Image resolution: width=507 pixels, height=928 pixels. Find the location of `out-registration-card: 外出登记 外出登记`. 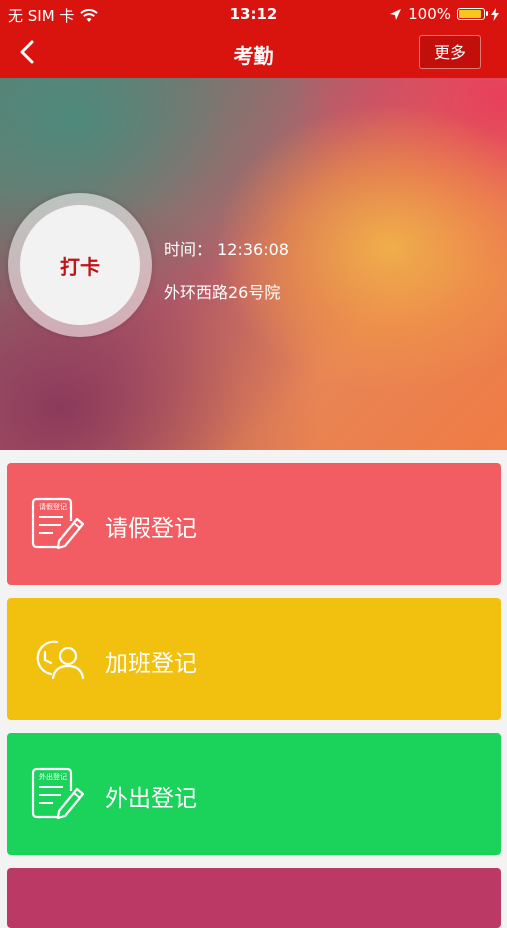

out-registration-card: 外出登记 外出登记 is located at coordinates (254, 794).